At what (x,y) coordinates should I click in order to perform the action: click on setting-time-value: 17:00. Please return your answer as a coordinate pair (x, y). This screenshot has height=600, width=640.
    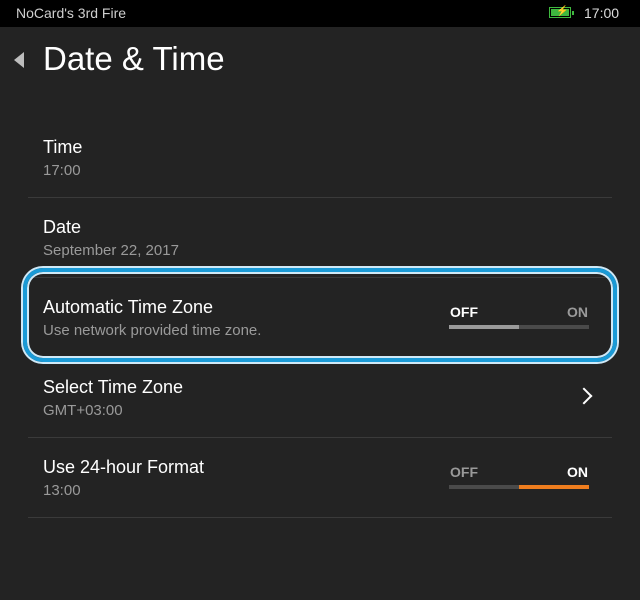
    Looking at the image, I should click on (62, 170).